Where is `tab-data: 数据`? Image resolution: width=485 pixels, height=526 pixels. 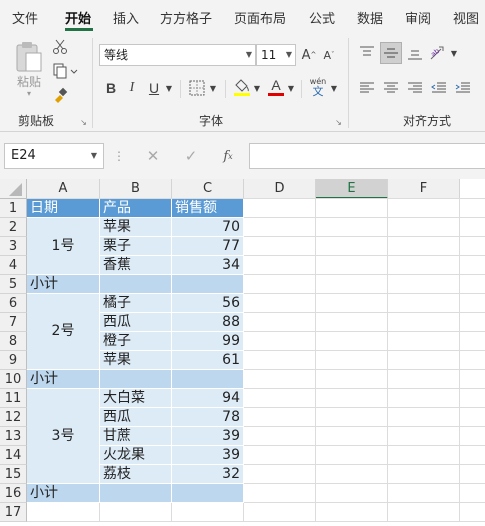
tab-data: 数据 is located at coordinates (370, 17).